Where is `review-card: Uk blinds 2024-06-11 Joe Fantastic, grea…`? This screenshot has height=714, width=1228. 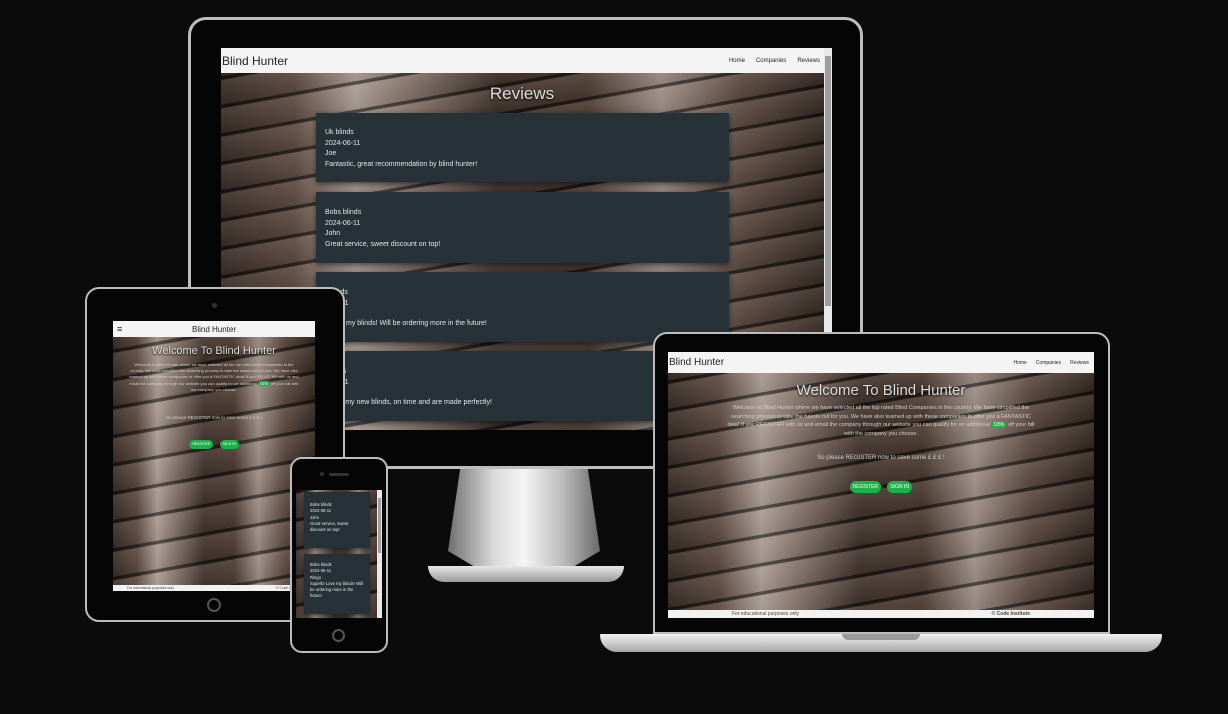 review-card: Uk blinds 2024-06-11 Joe Fantastic, grea… is located at coordinates (522, 147).